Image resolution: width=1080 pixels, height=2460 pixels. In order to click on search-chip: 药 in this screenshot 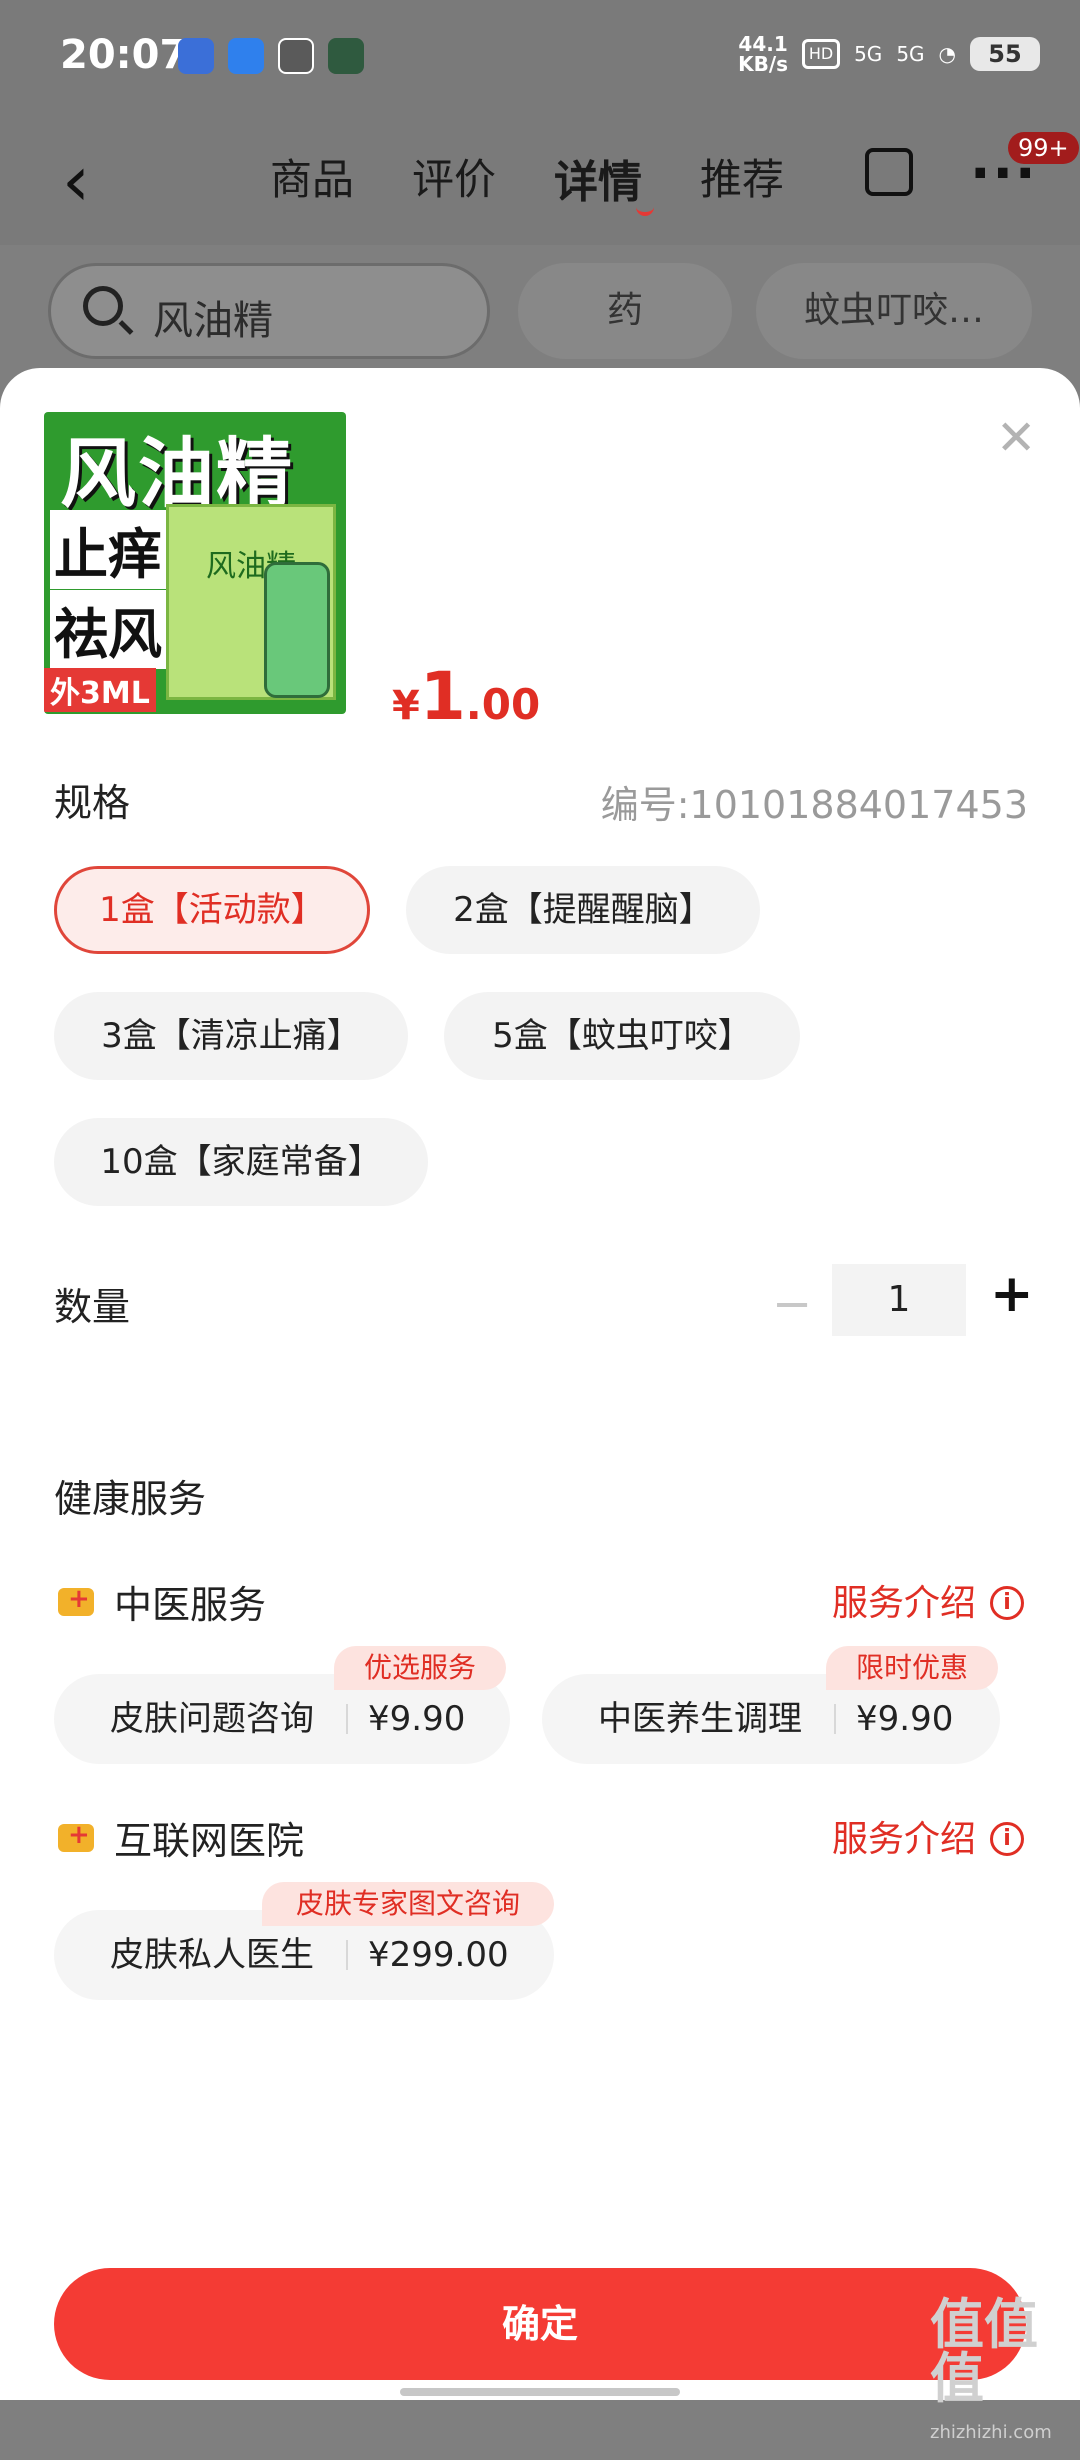, I will do `click(625, 311)`.